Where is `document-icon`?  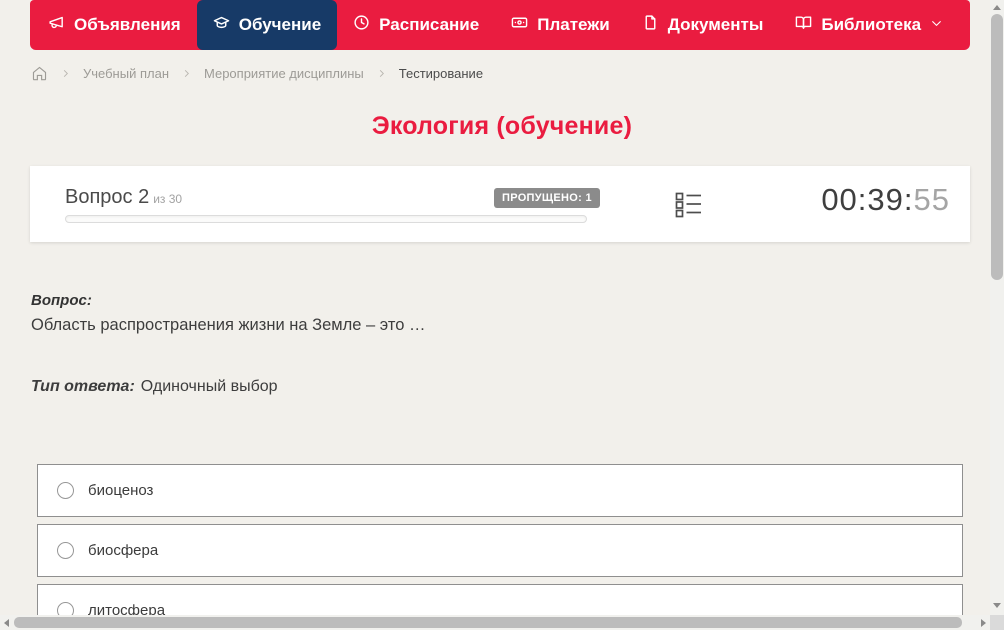
document-icon is located at coordinates (650, 25).